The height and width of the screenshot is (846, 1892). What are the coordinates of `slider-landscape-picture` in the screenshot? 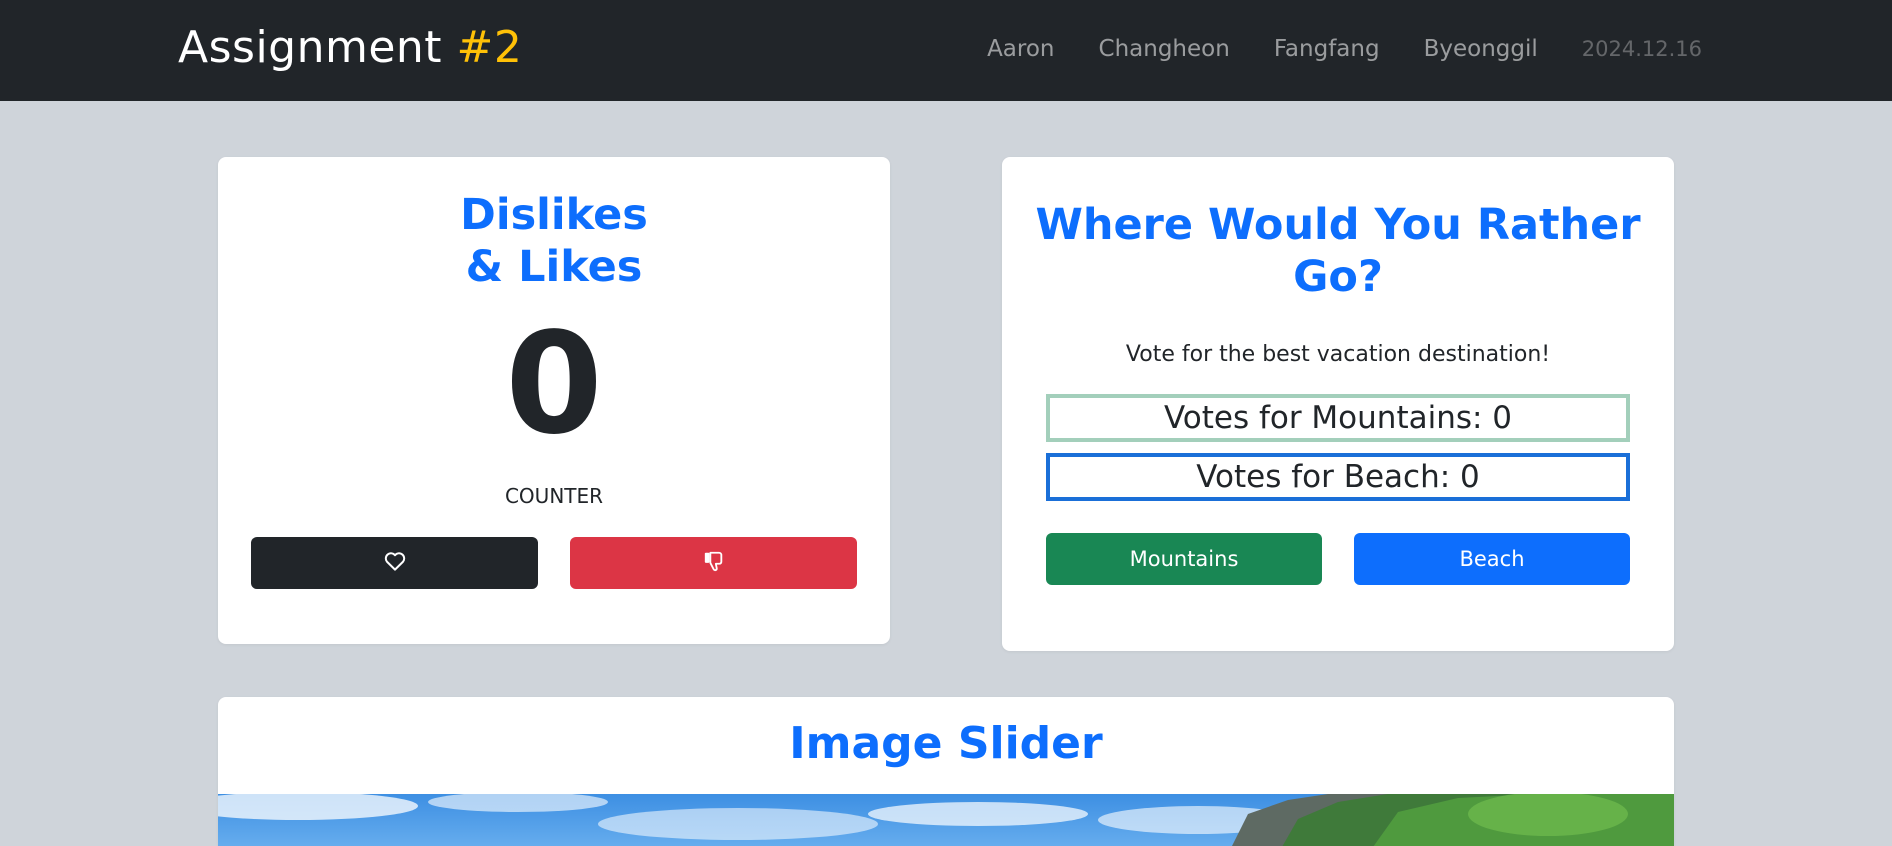 It's located at (946, 820).